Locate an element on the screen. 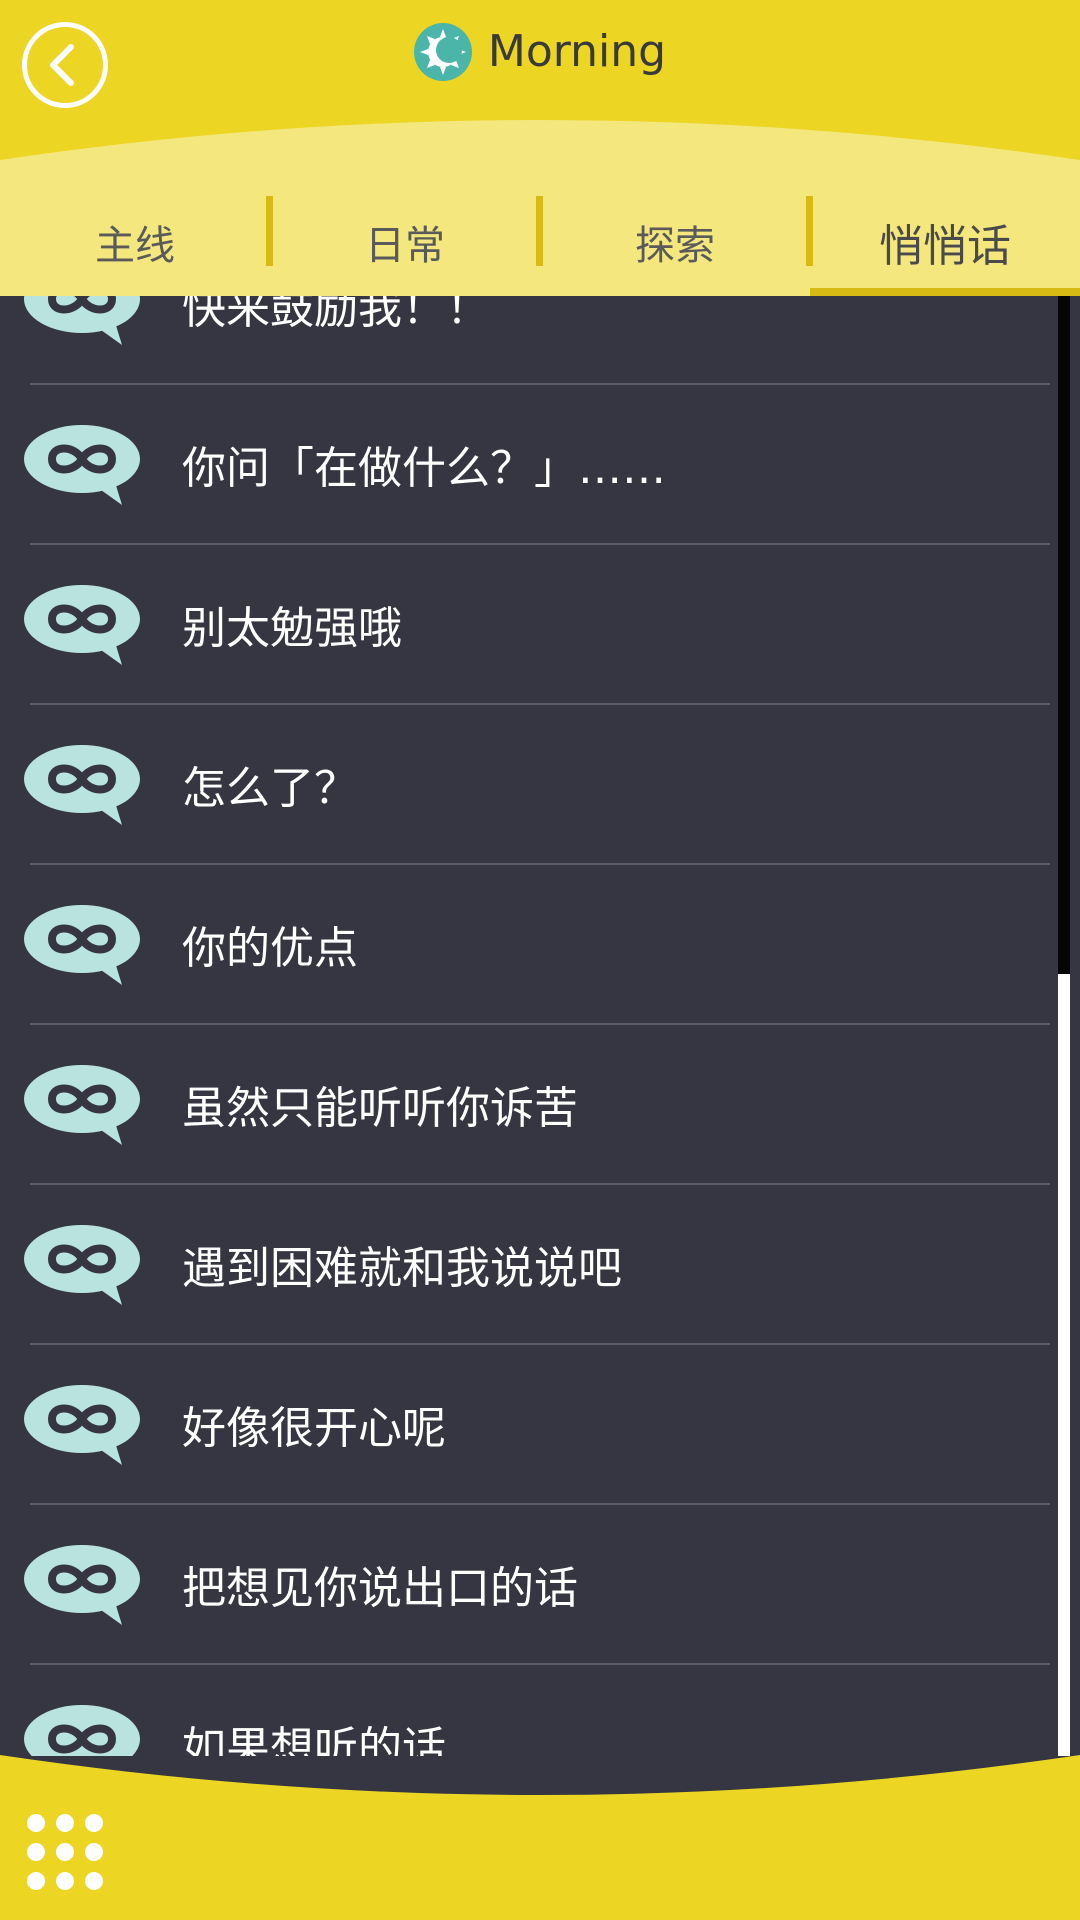 Image resolution: width=1080 pixels, height=1920 pixels. footer is located at coordinates (540, 1837).